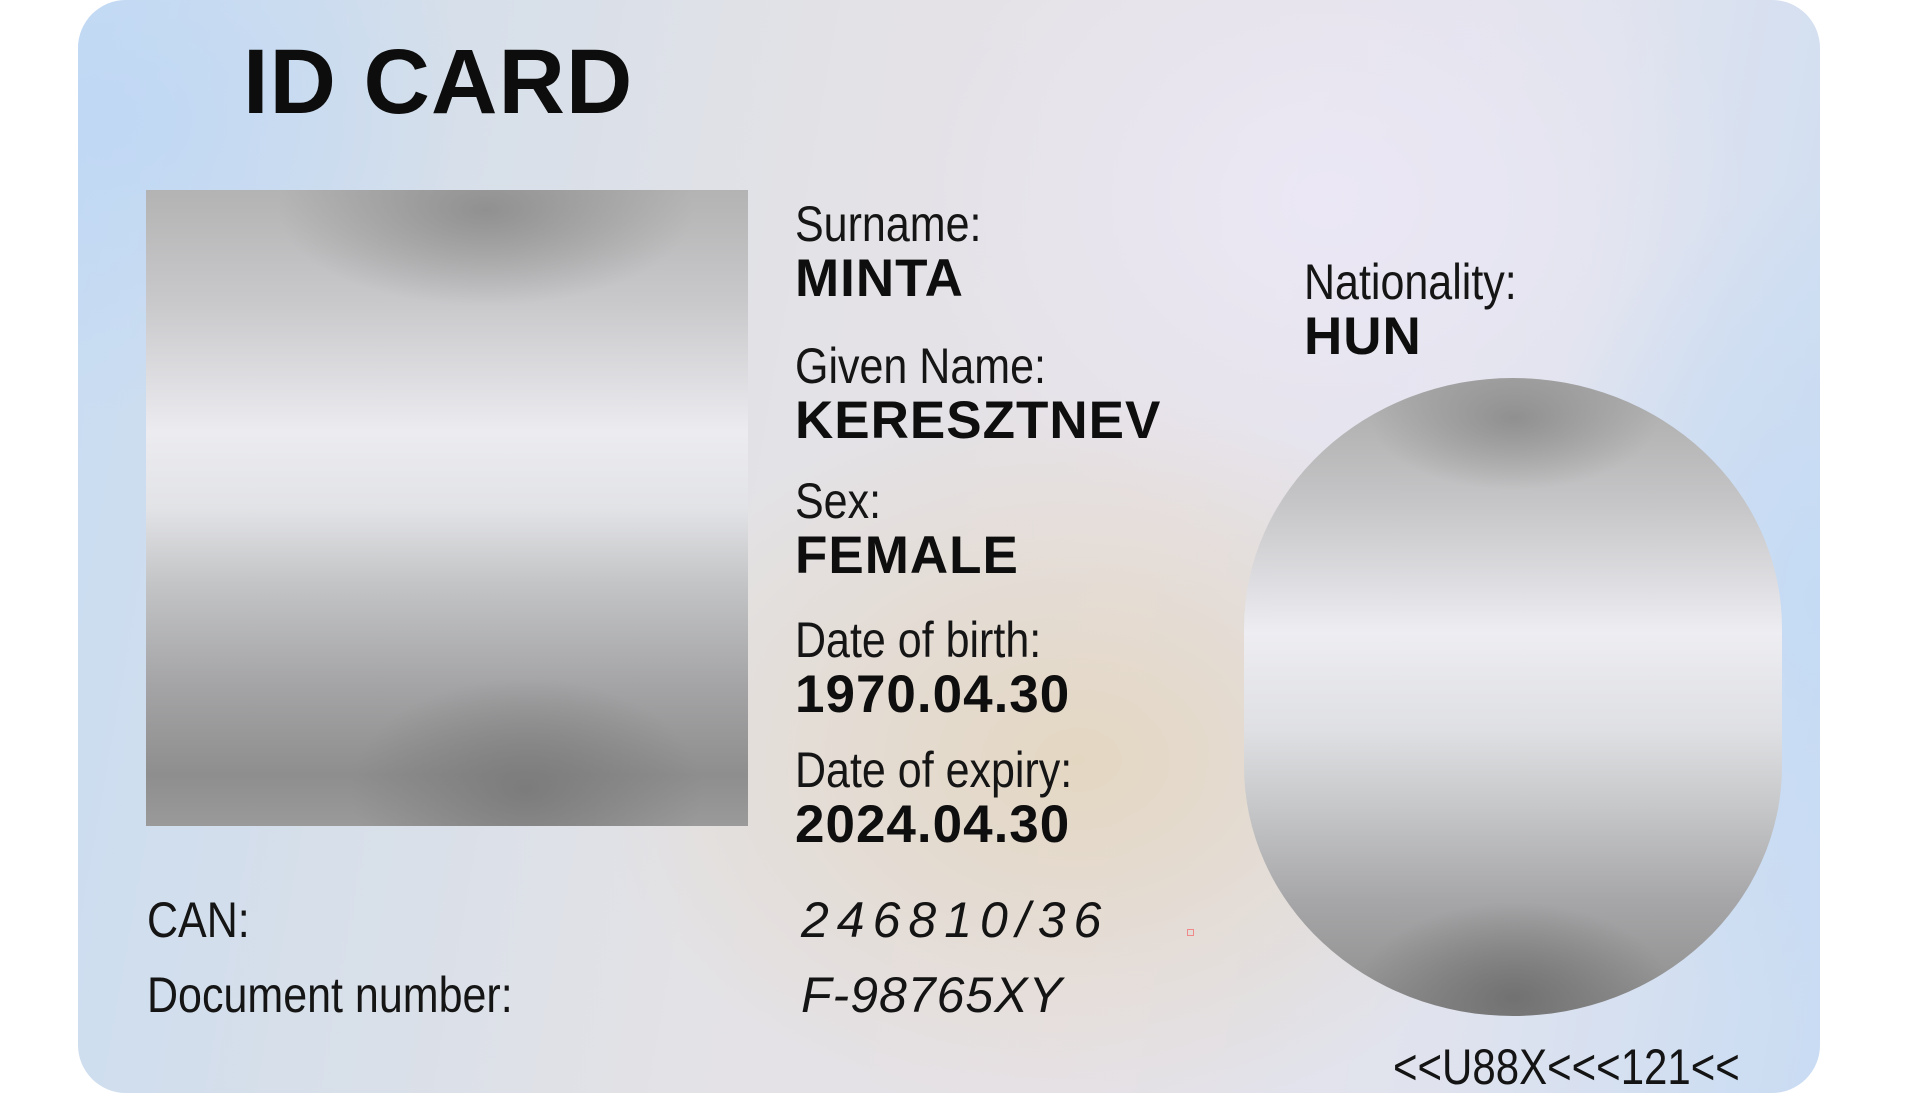  What do you see at coordinates (920, 366) in the screenshot?
I see `given-name-label: Given Name:` at bounding box center [920, 366].